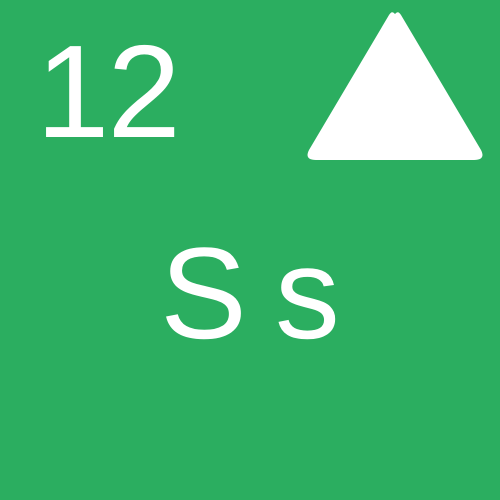  Describe the element at coordinates (108, 91) in the screenshot. I see `card-number: 12` at that location.